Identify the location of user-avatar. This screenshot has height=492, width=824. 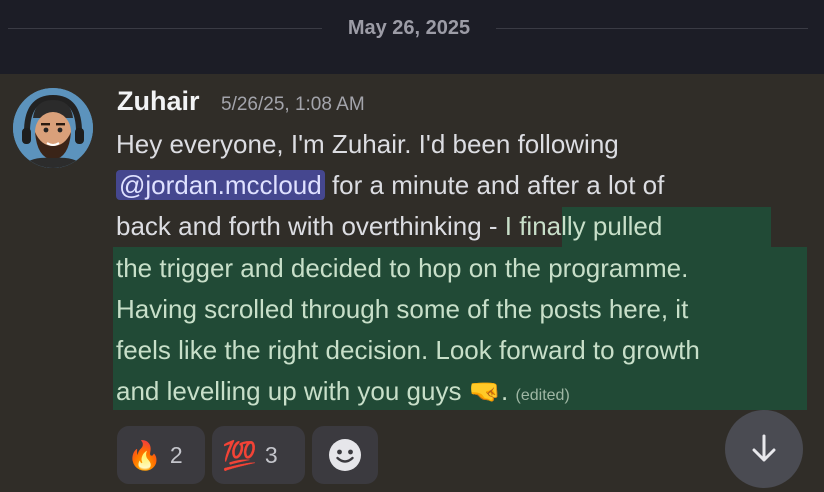
(53, 128).